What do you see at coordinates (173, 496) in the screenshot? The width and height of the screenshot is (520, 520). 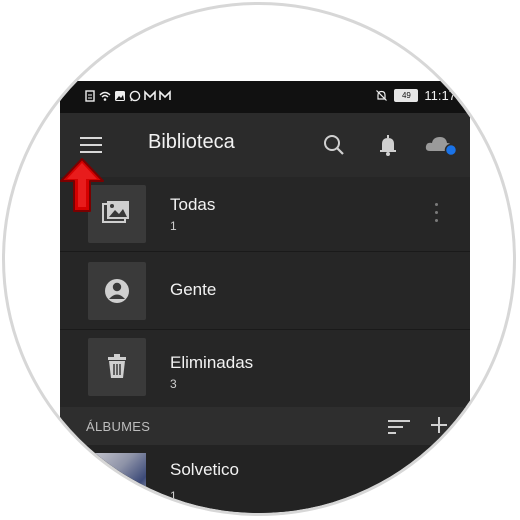 I see `album-count: 1` at bounding box center [173, 496].